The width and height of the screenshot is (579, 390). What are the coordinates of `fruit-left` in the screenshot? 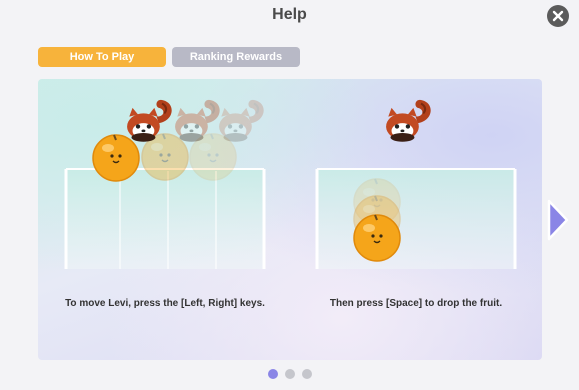 It's located at (116, 158).